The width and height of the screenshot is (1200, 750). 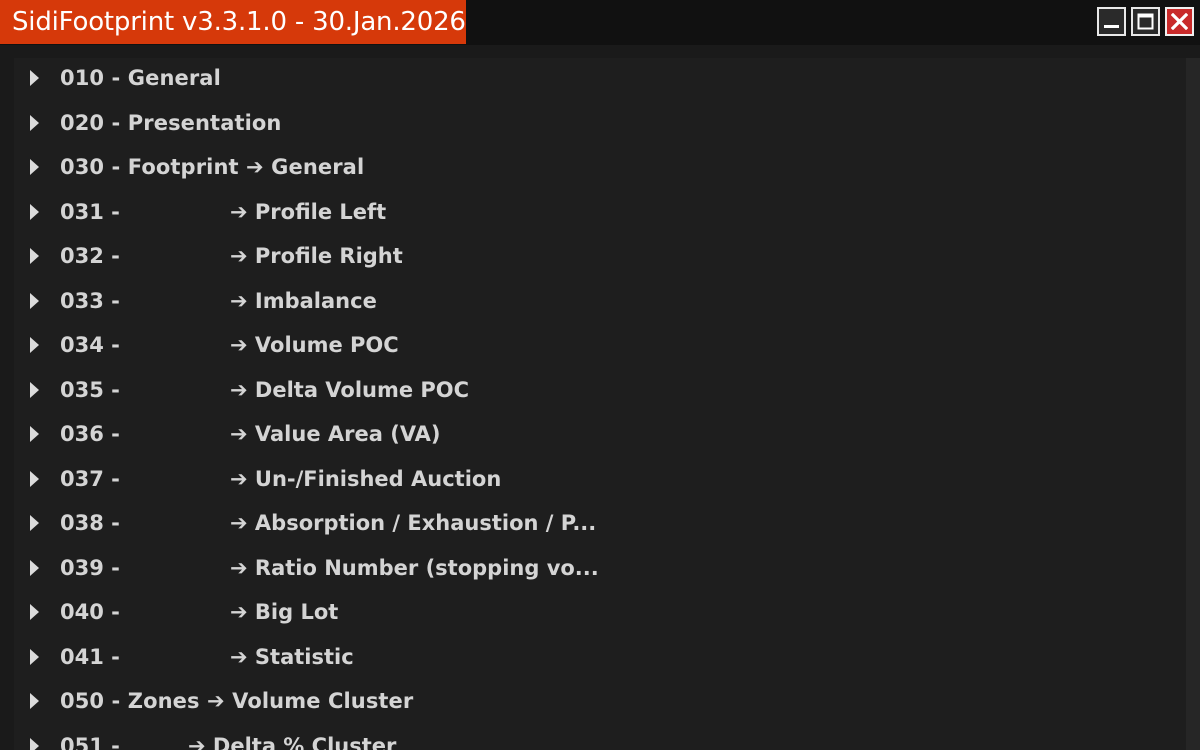 I want to click on tree-item-label: ➔ Delta Volume POC, so click(x=350, y=389).